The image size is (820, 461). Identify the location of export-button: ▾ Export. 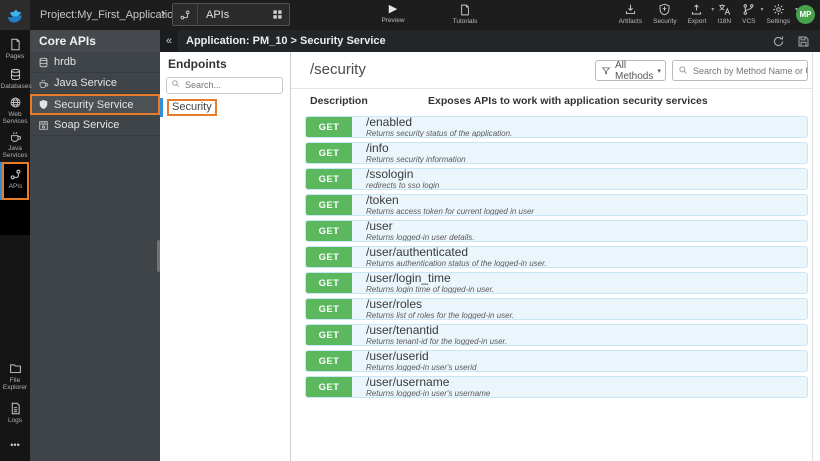
(701, 14).